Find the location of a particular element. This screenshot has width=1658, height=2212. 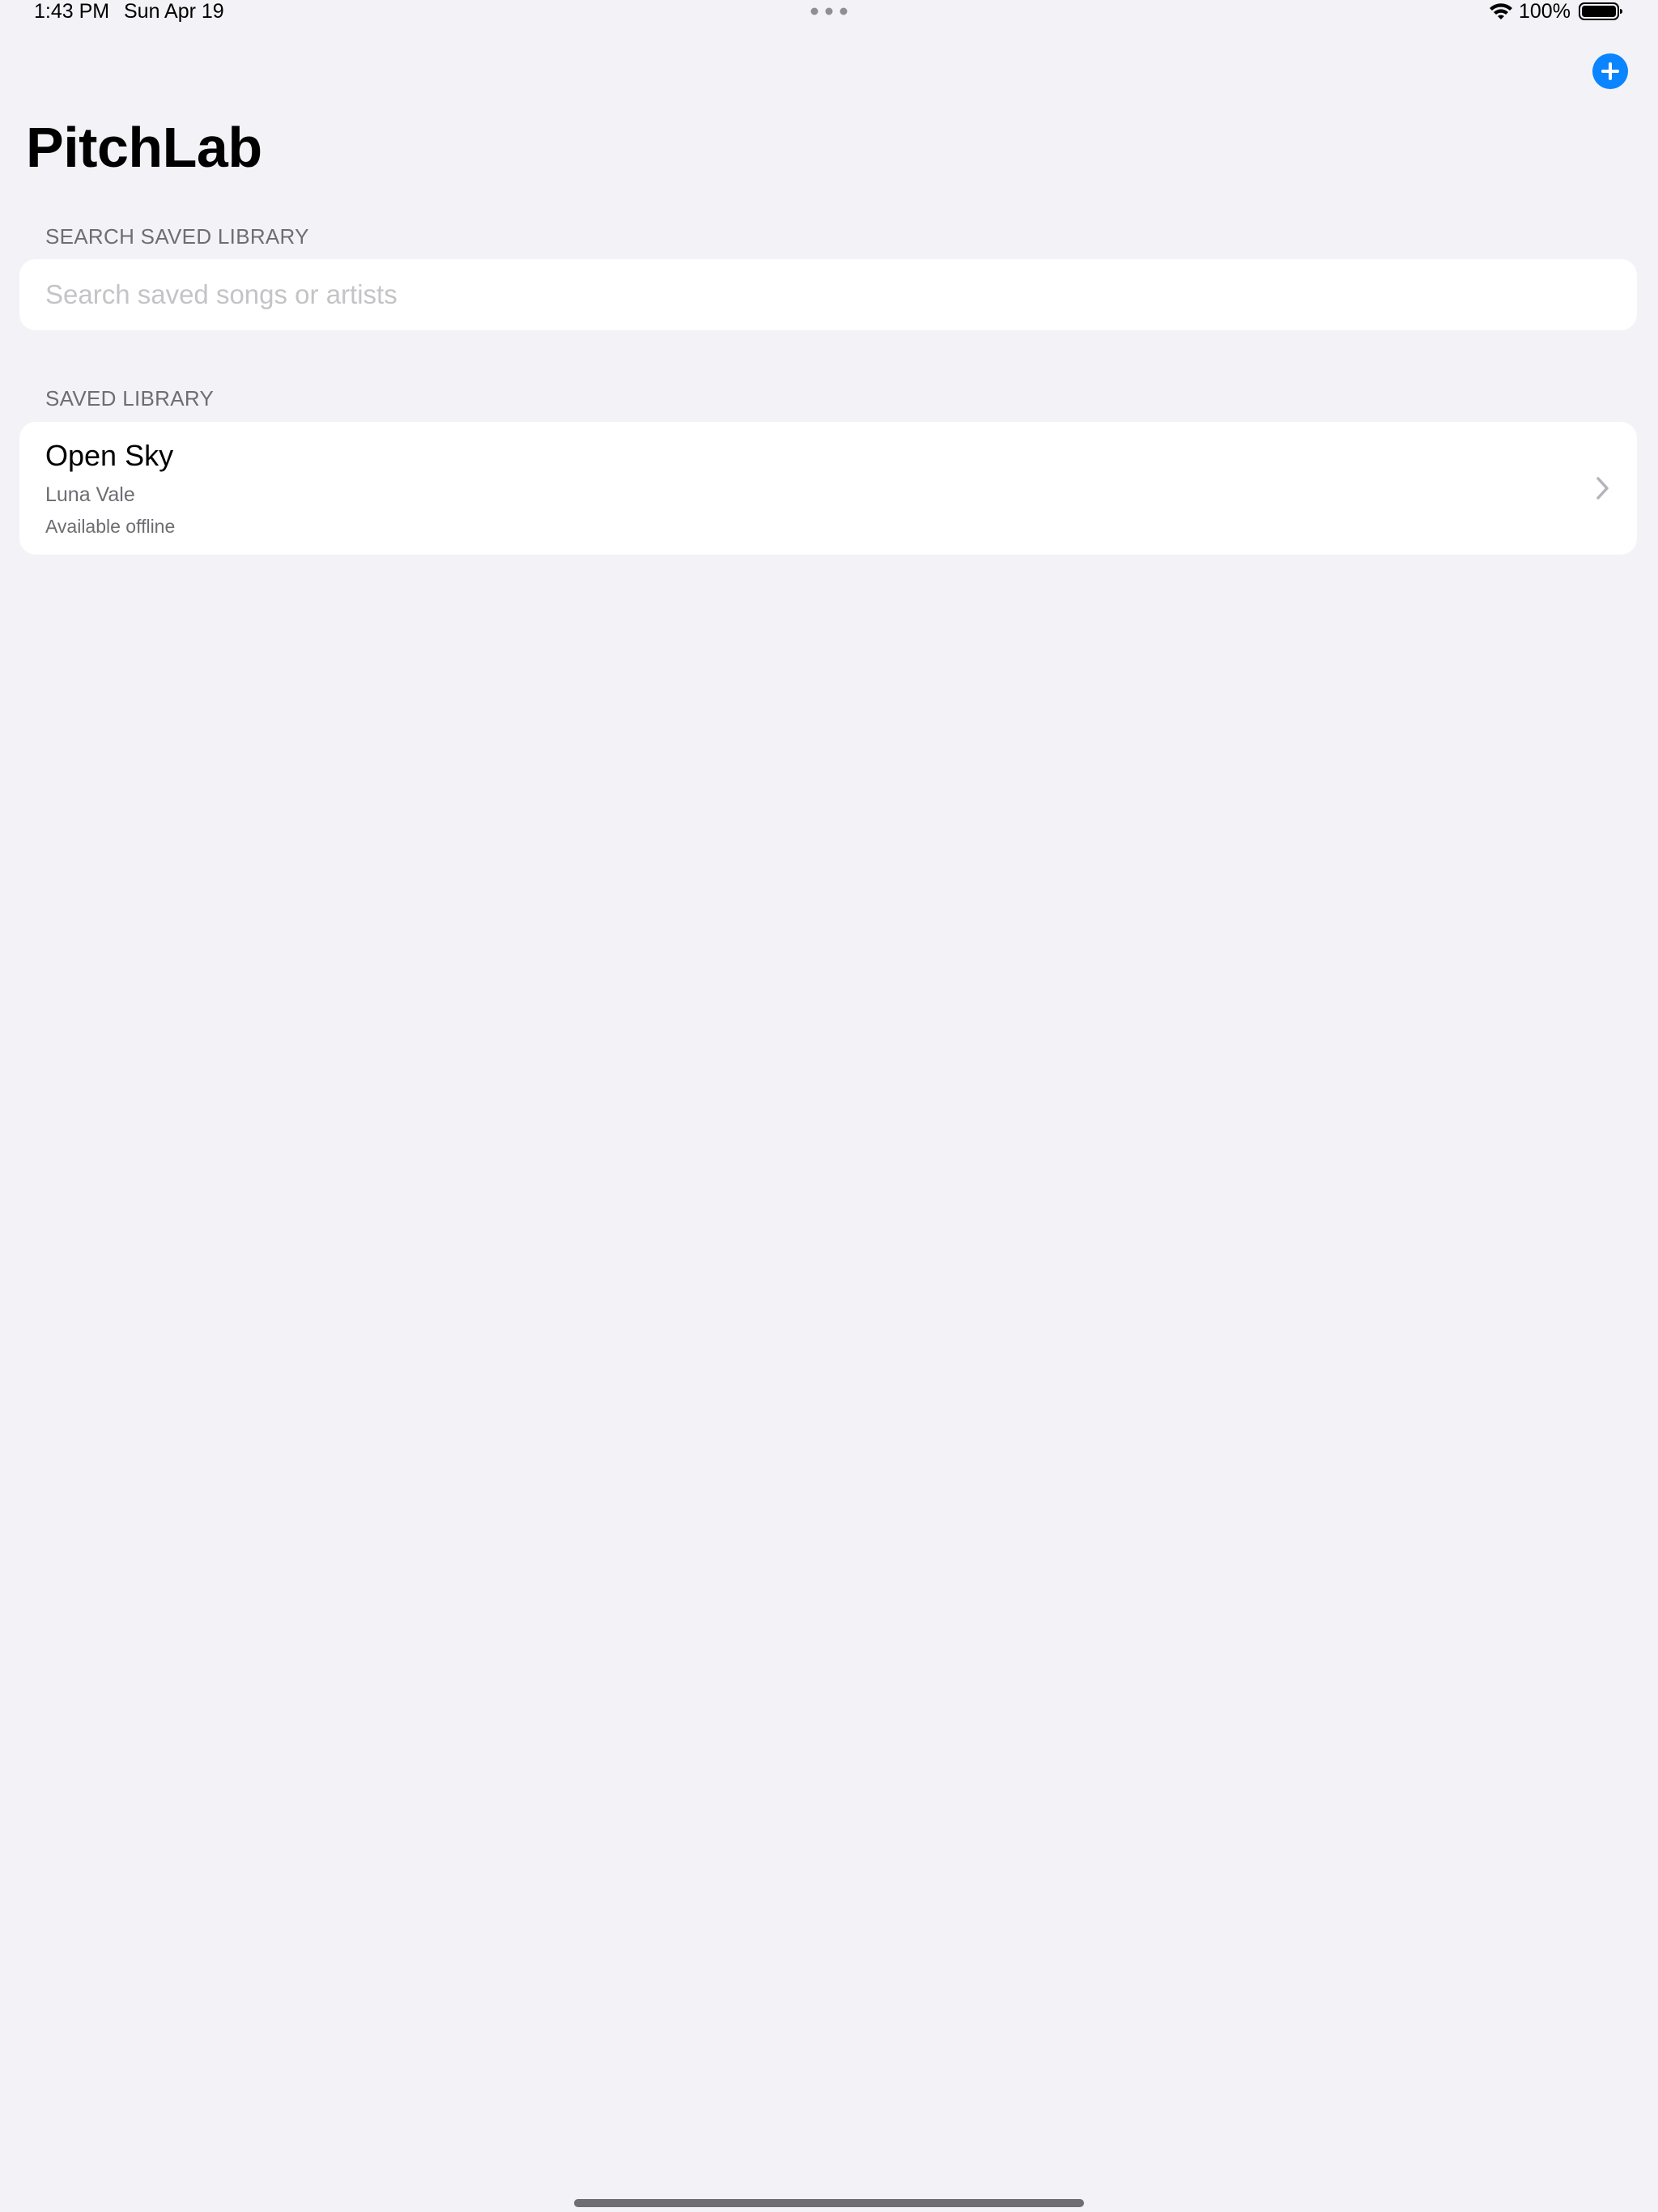

chevron-right-icon is located at coordinates (1602, 489).